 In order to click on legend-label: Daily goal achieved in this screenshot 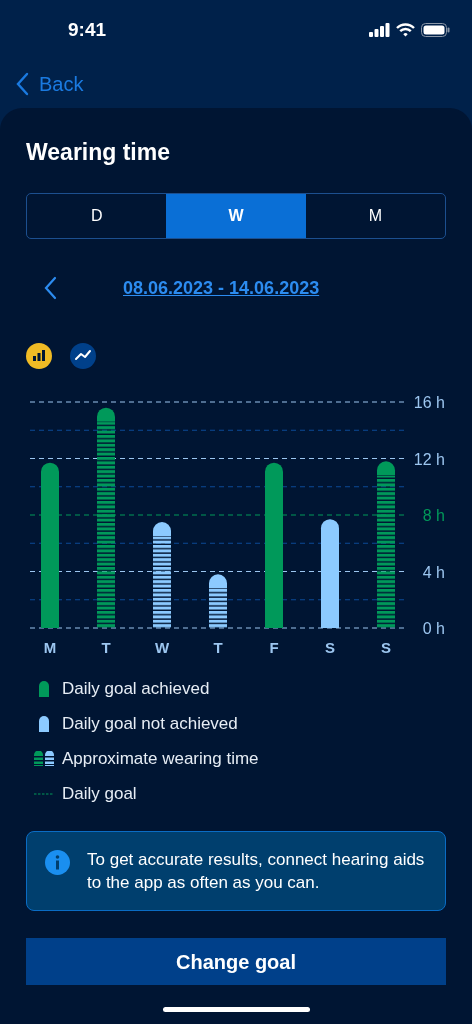, I will do `click(136, 688)`.